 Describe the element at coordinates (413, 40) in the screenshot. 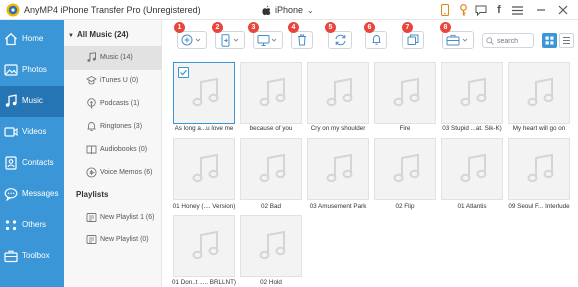

I see `convert-button` at that location.